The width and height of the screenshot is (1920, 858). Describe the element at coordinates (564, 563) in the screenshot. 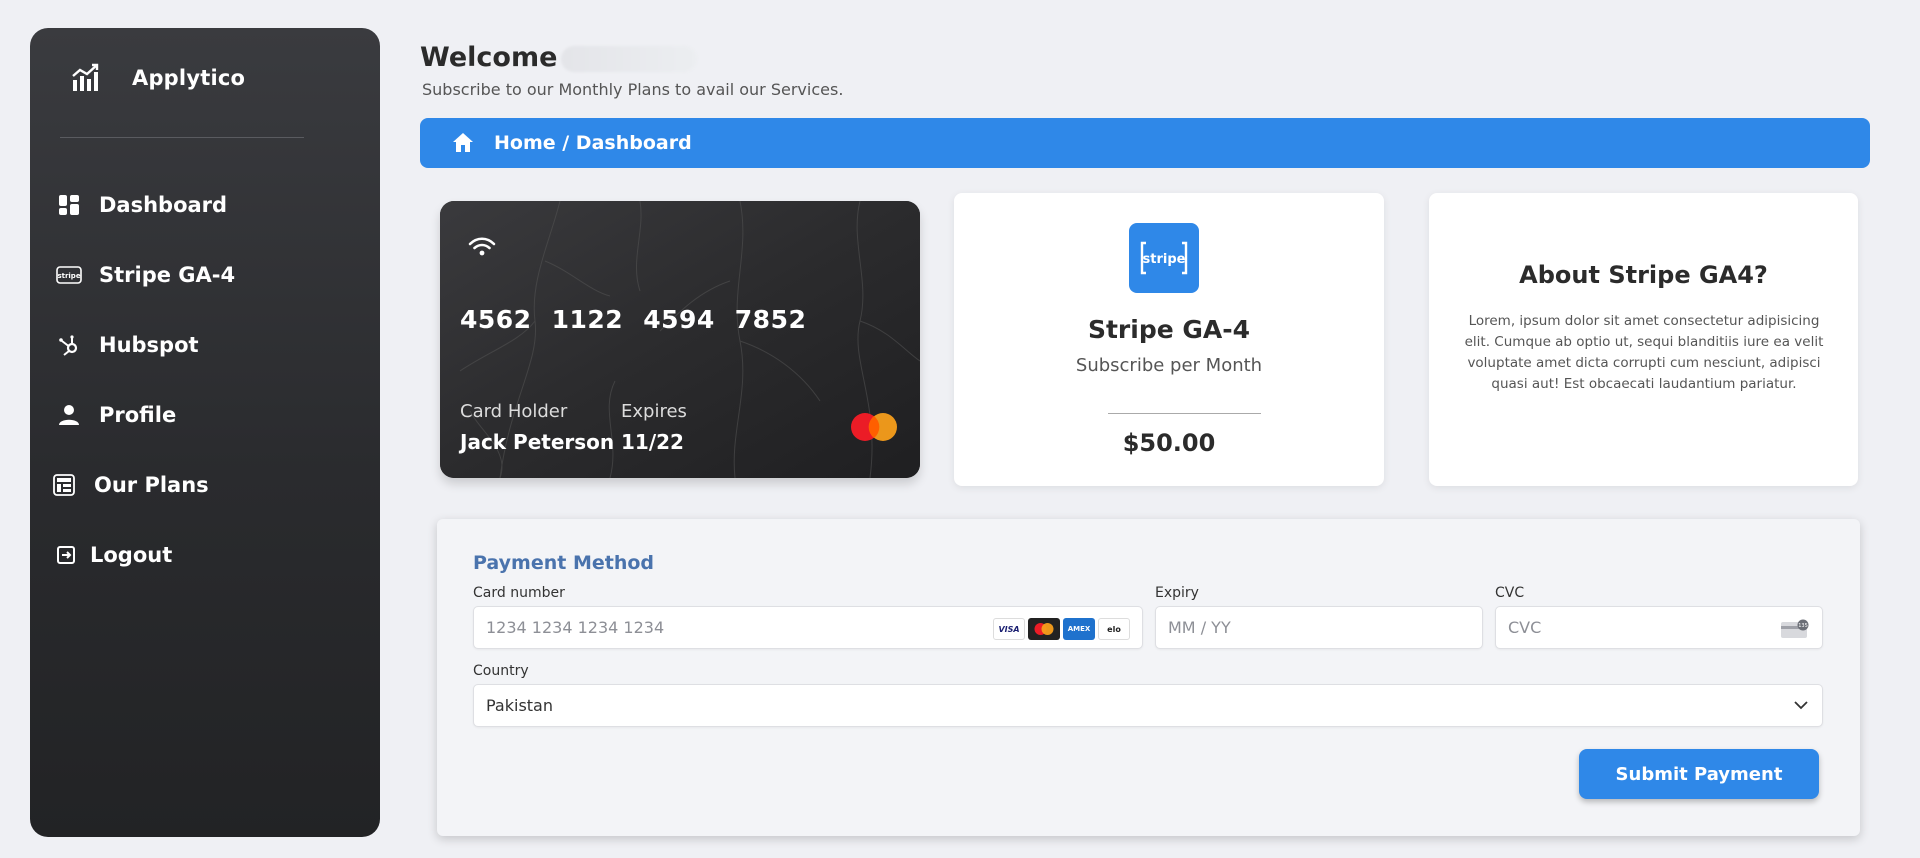

I see `payment-method-title: Payment Method` at that location.